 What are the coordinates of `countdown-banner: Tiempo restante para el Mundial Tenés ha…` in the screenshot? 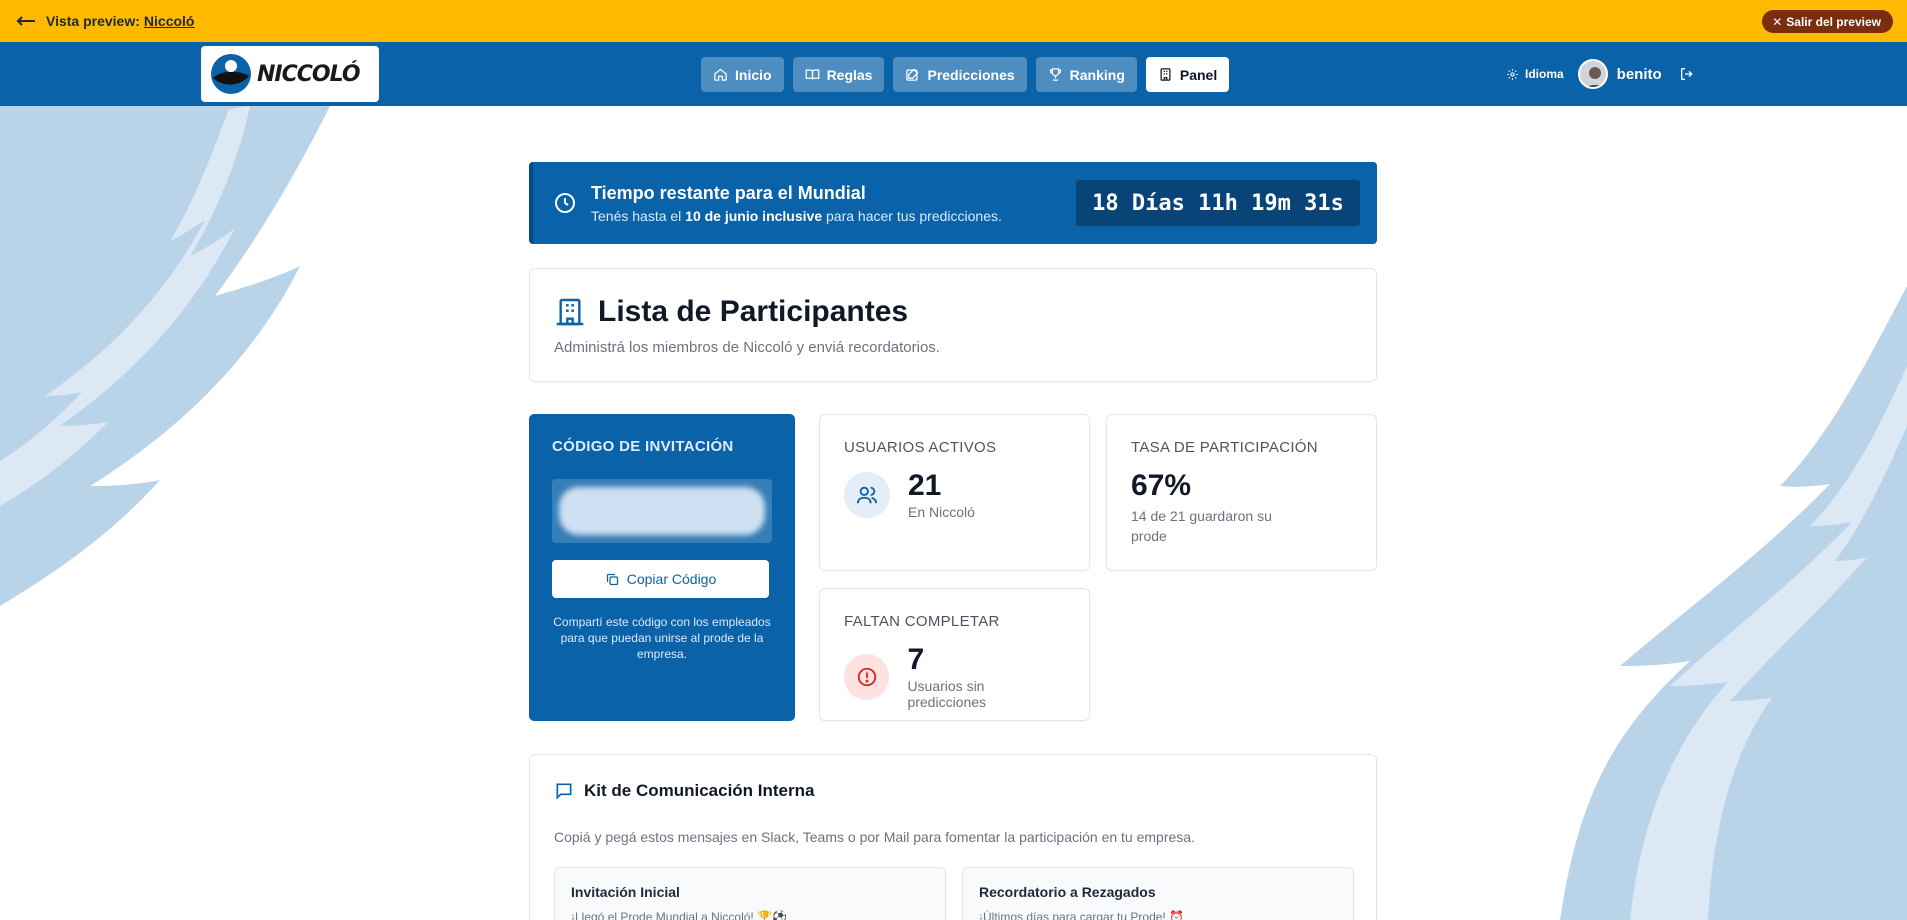 It's located at (953, 203).